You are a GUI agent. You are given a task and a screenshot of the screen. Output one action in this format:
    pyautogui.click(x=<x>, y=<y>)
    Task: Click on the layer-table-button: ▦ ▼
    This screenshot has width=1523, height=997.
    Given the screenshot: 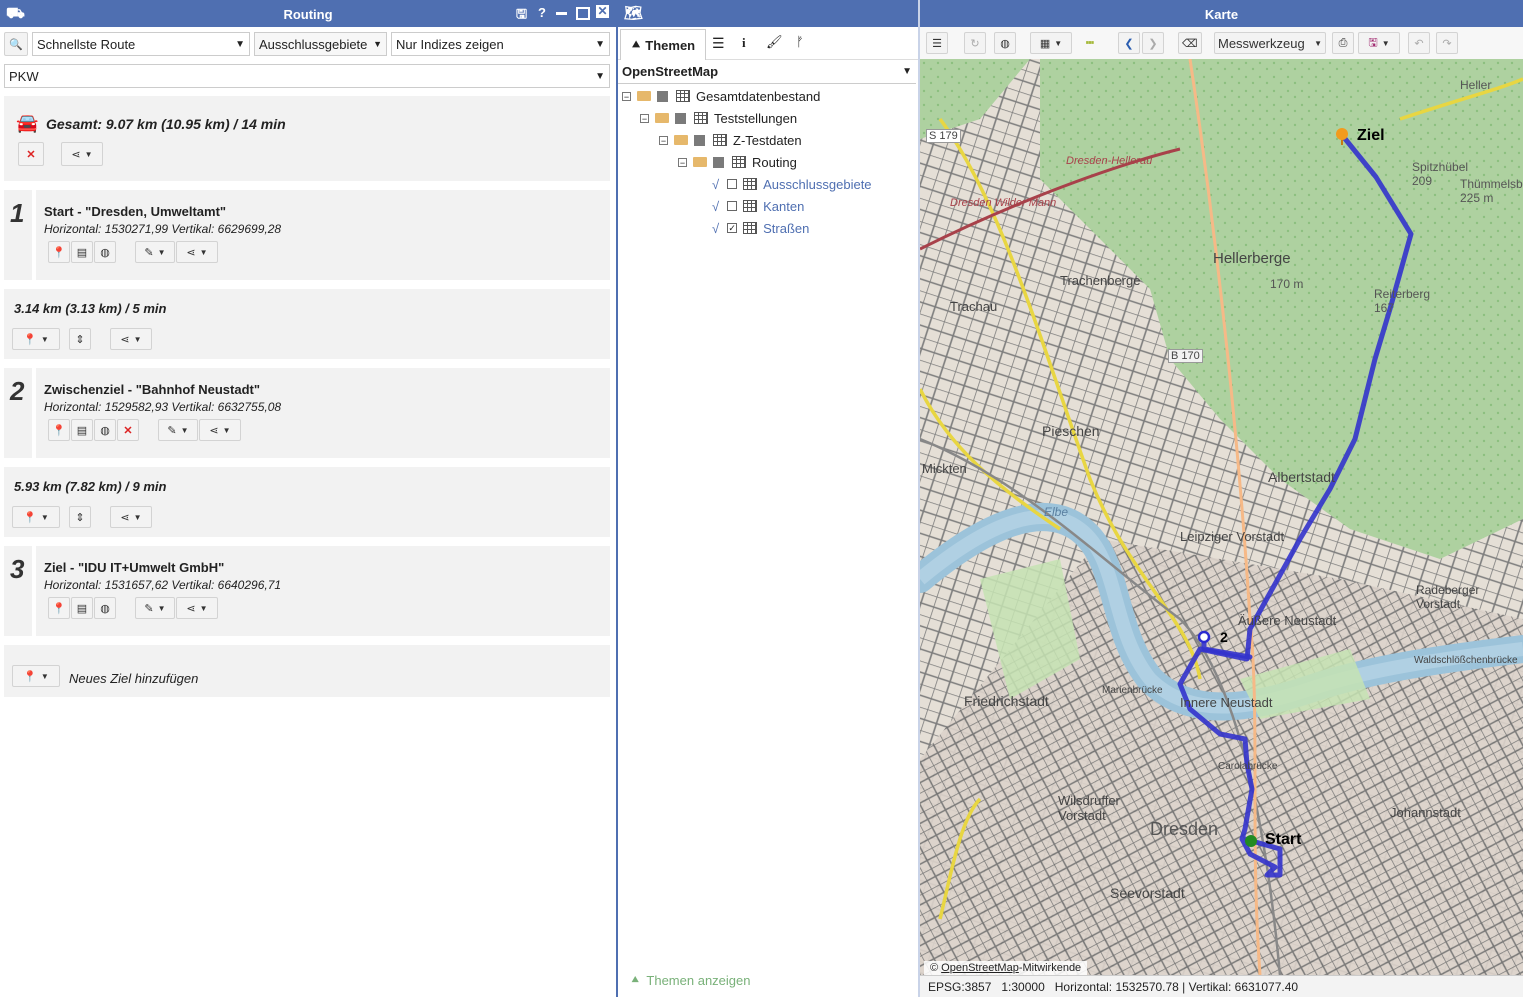 What is the action you would take?
    pyautogui.click(x=1051, y=43)
    